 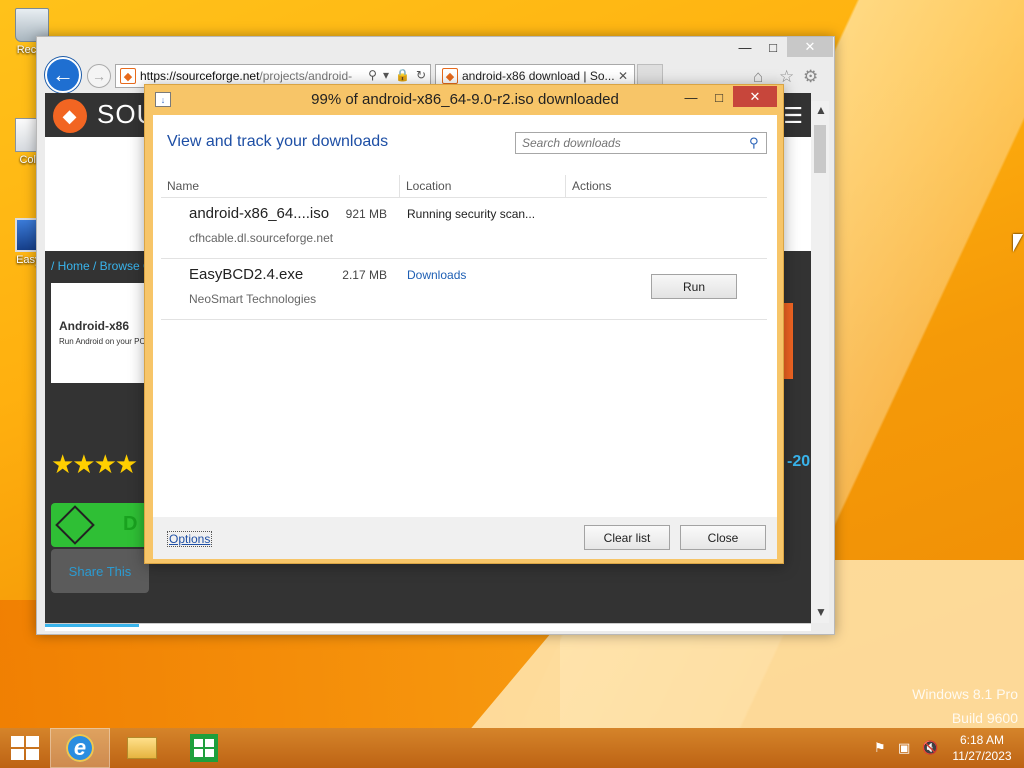 I want to click on mouse-cursor-icon, so click(x=1018, y=243).